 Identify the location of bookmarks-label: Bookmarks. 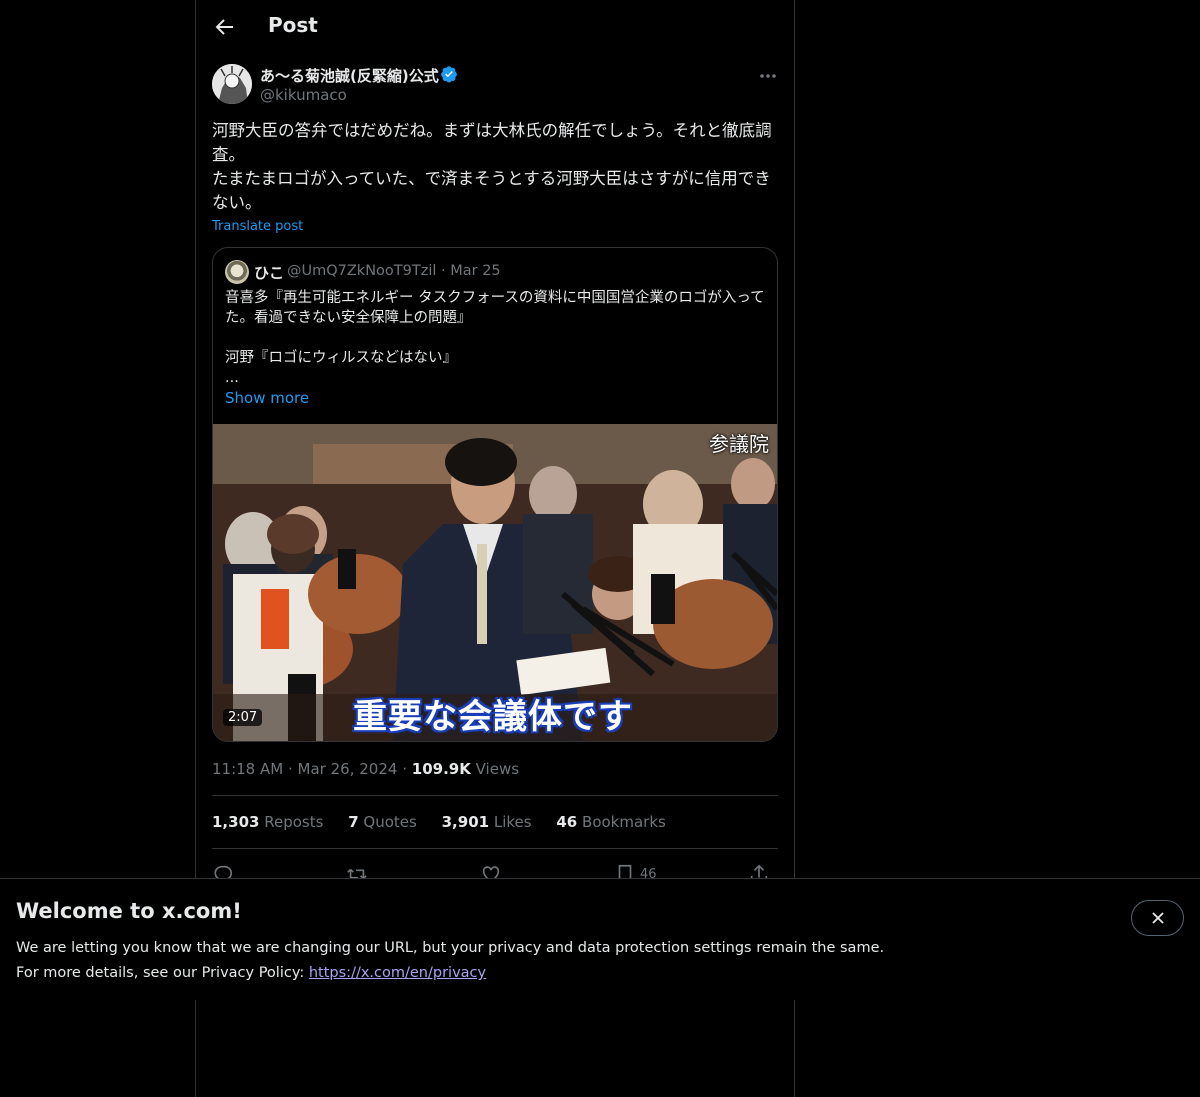
(624, 822).